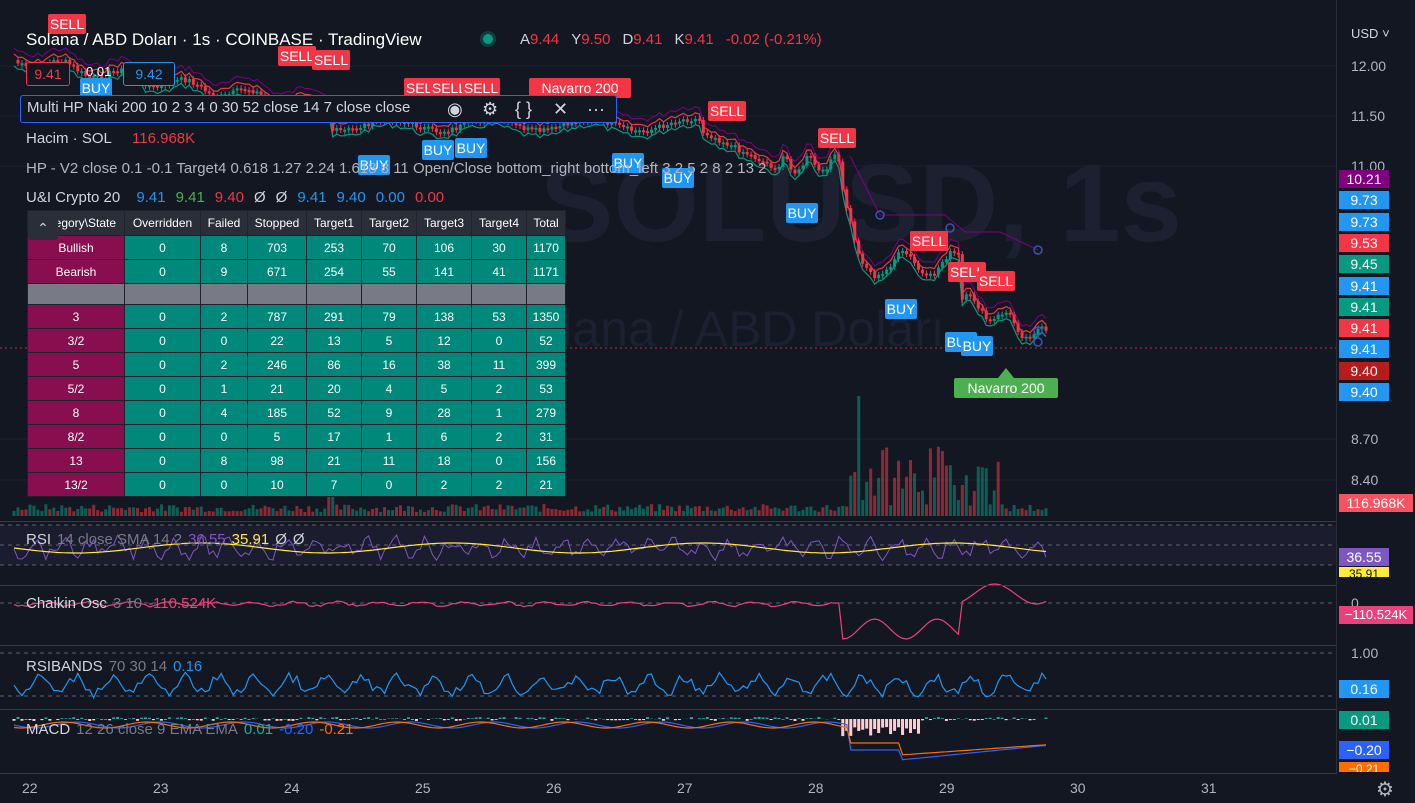 Image resolution: width=1415 pixels, height=803 pixels. Describe the element at coordinates (43, 228) in the screenshot. I see `collapse-legend-button: ⌃` at that location.